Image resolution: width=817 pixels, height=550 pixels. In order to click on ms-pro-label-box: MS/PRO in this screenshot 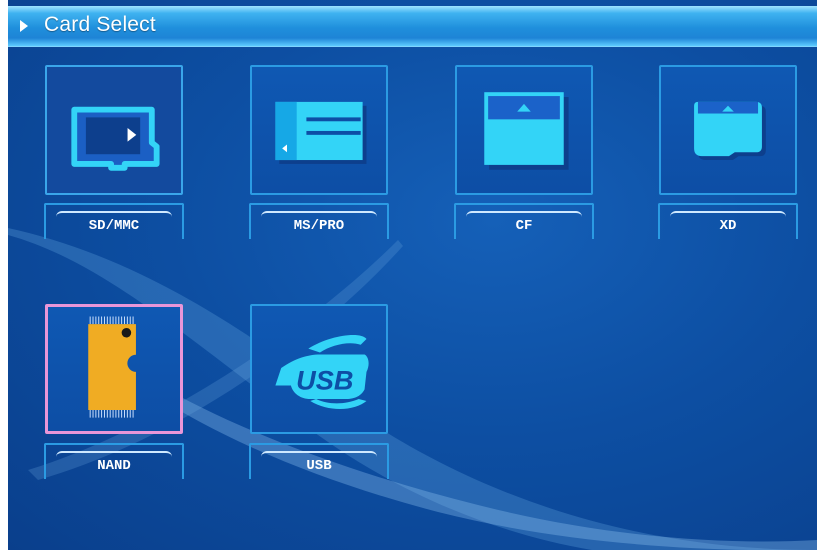, I will do `click(319, 221)`.